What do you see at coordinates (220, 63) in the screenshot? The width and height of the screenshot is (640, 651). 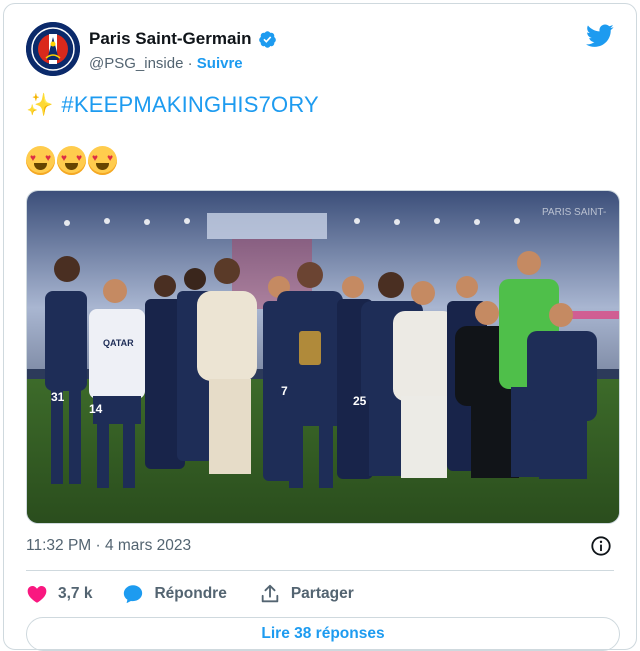 I see `follow-button: Suivre` at bounding box center [220, 63].